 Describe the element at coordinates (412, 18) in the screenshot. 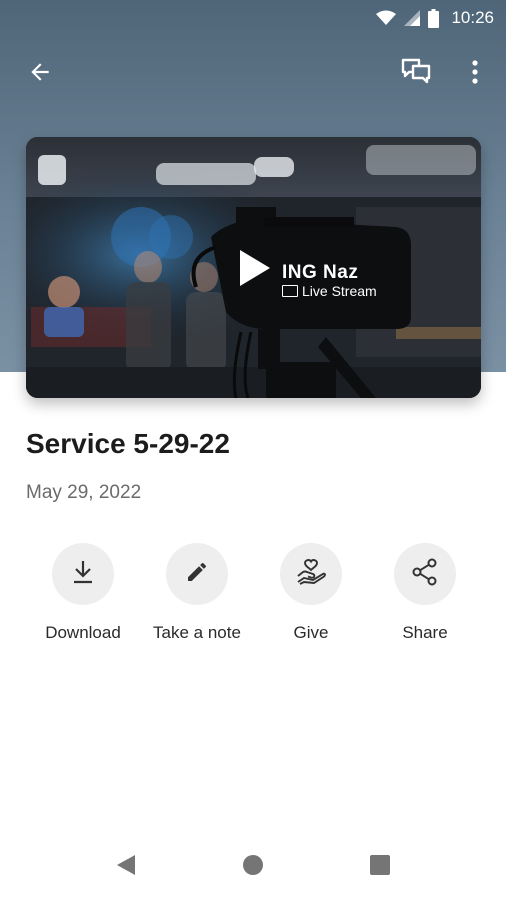

I see `cell-signal-icon` at that location.